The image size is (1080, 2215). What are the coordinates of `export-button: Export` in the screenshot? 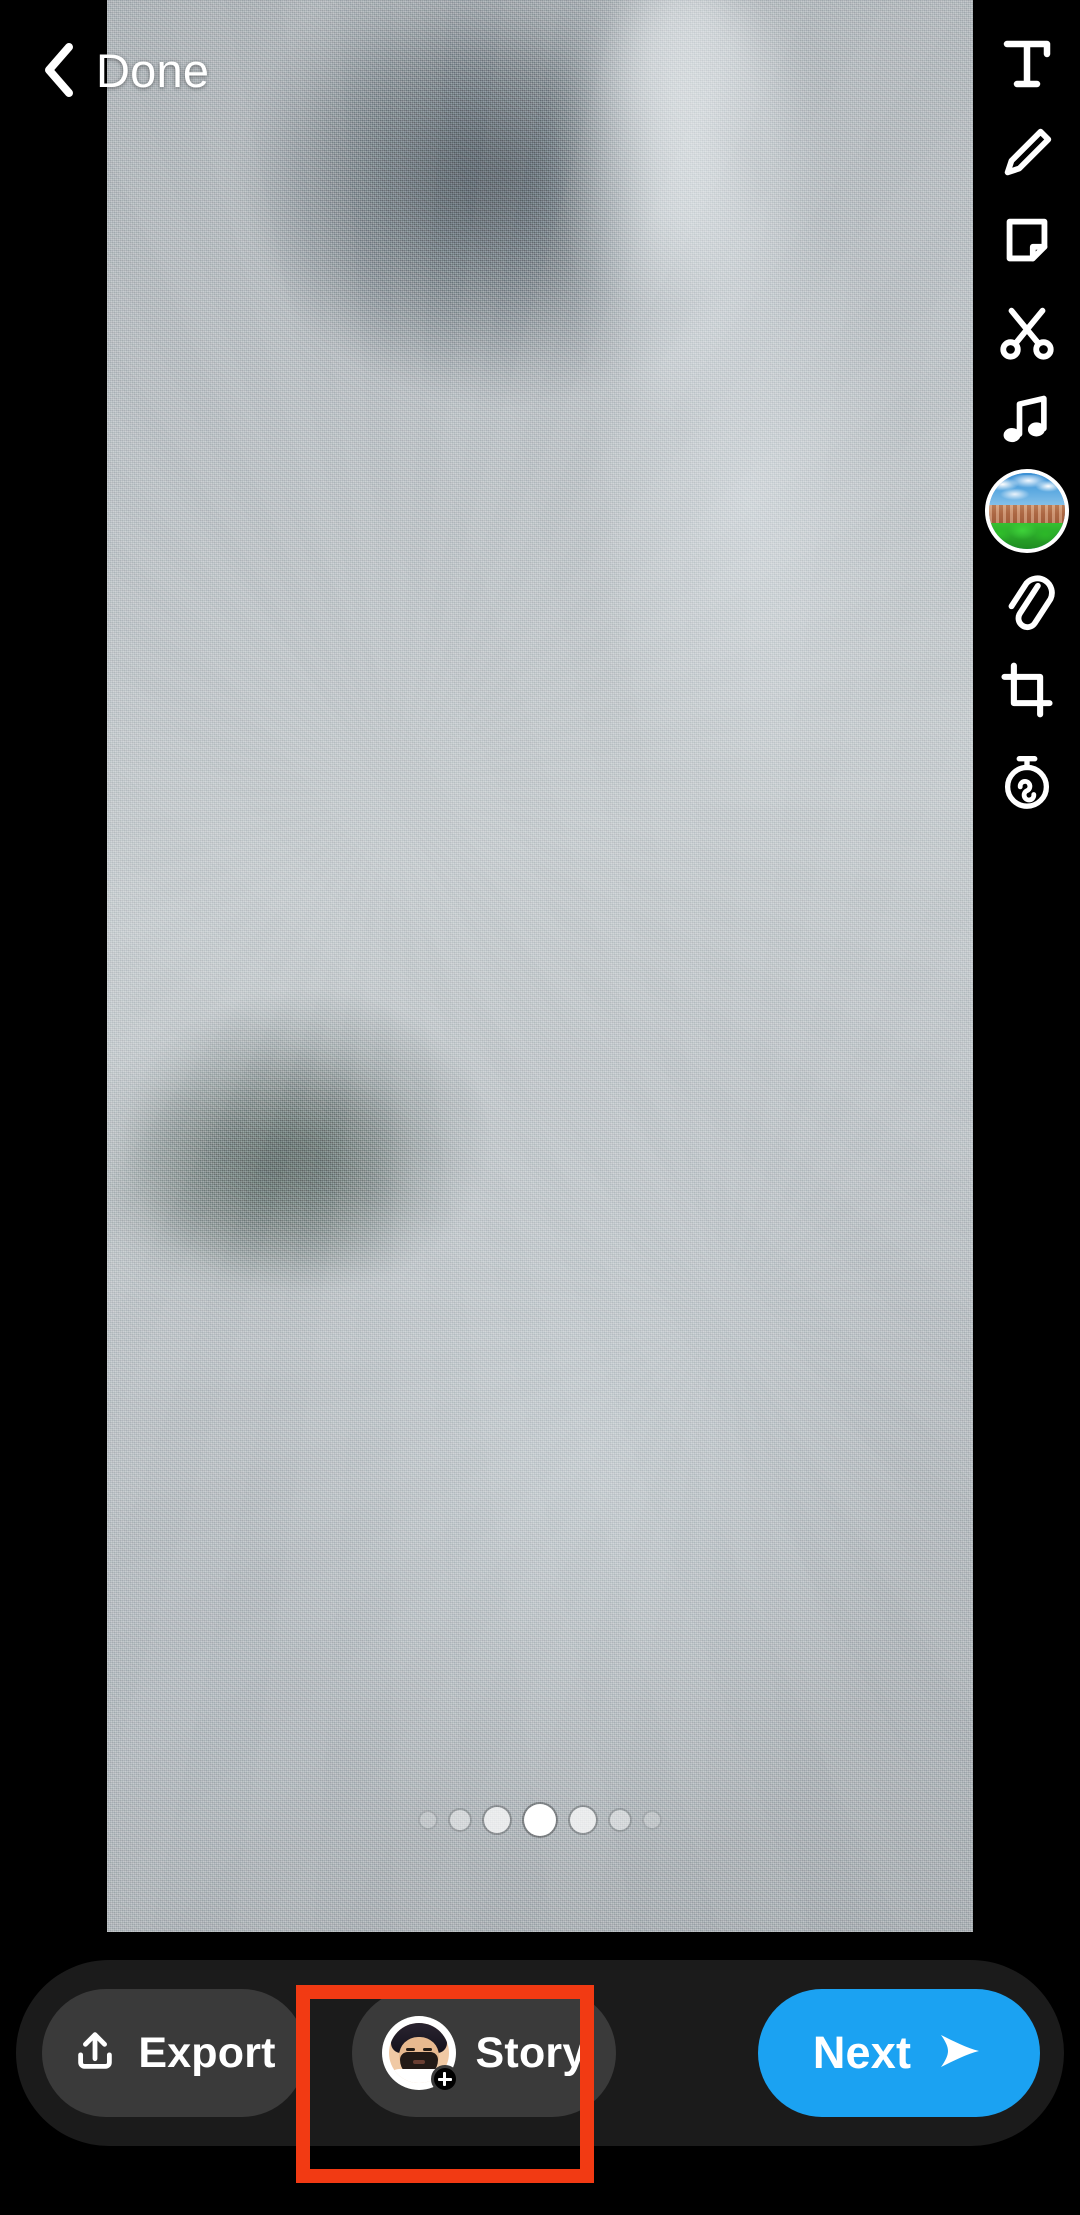 It's located at (174, 2053).